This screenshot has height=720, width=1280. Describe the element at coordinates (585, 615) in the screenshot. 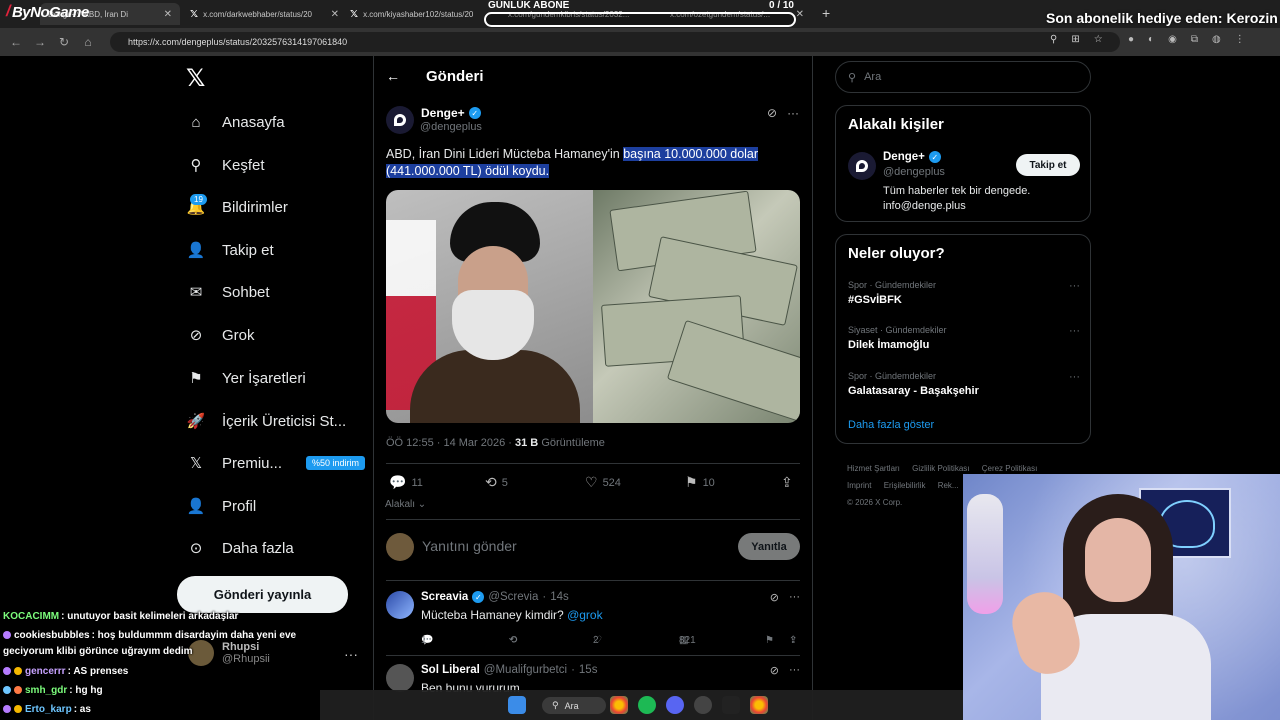

I see `mention-link: @grok` at that location.